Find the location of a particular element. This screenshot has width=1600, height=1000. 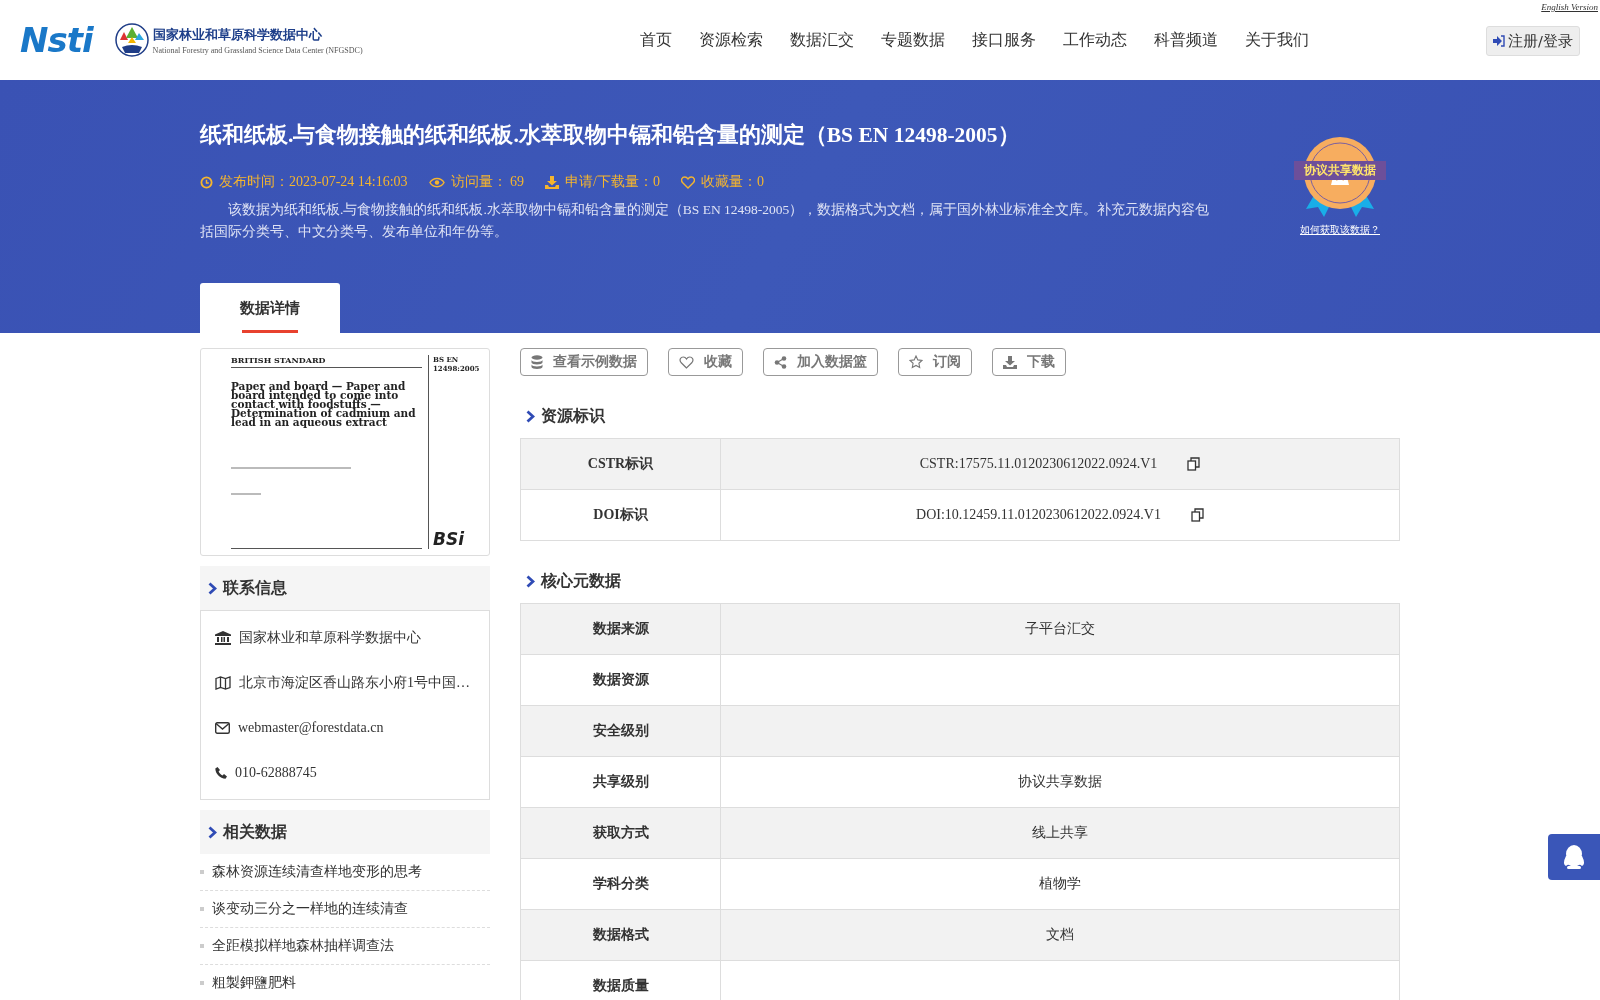

table-cell: DOI:10.12459.11.0120230612022.0924.V1 is located at coordinates (1038, 515).